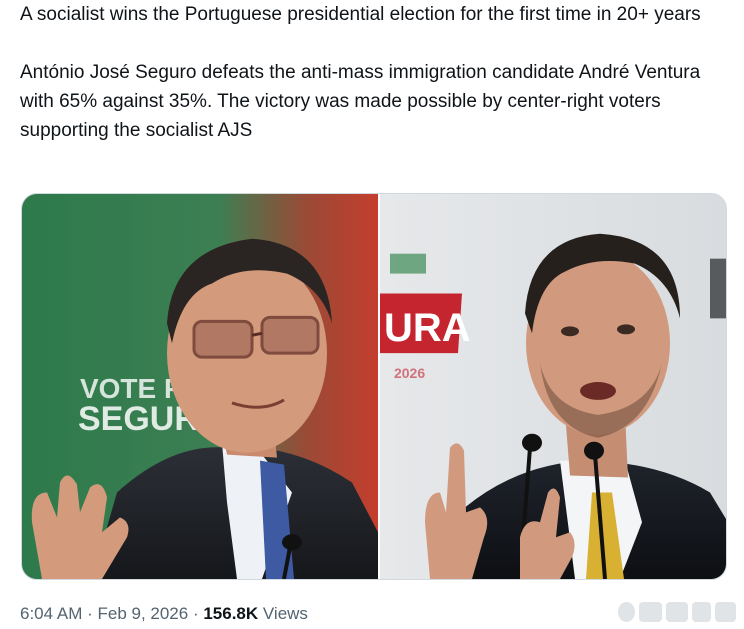 The width and height of the screenshot is (744, 629). I want to click on right-sign-text: URA, so click(427, 328).